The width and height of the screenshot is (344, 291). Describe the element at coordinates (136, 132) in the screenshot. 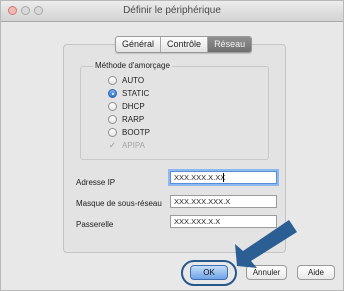

I see `radio-label-bootp: BOOTP` at that location.